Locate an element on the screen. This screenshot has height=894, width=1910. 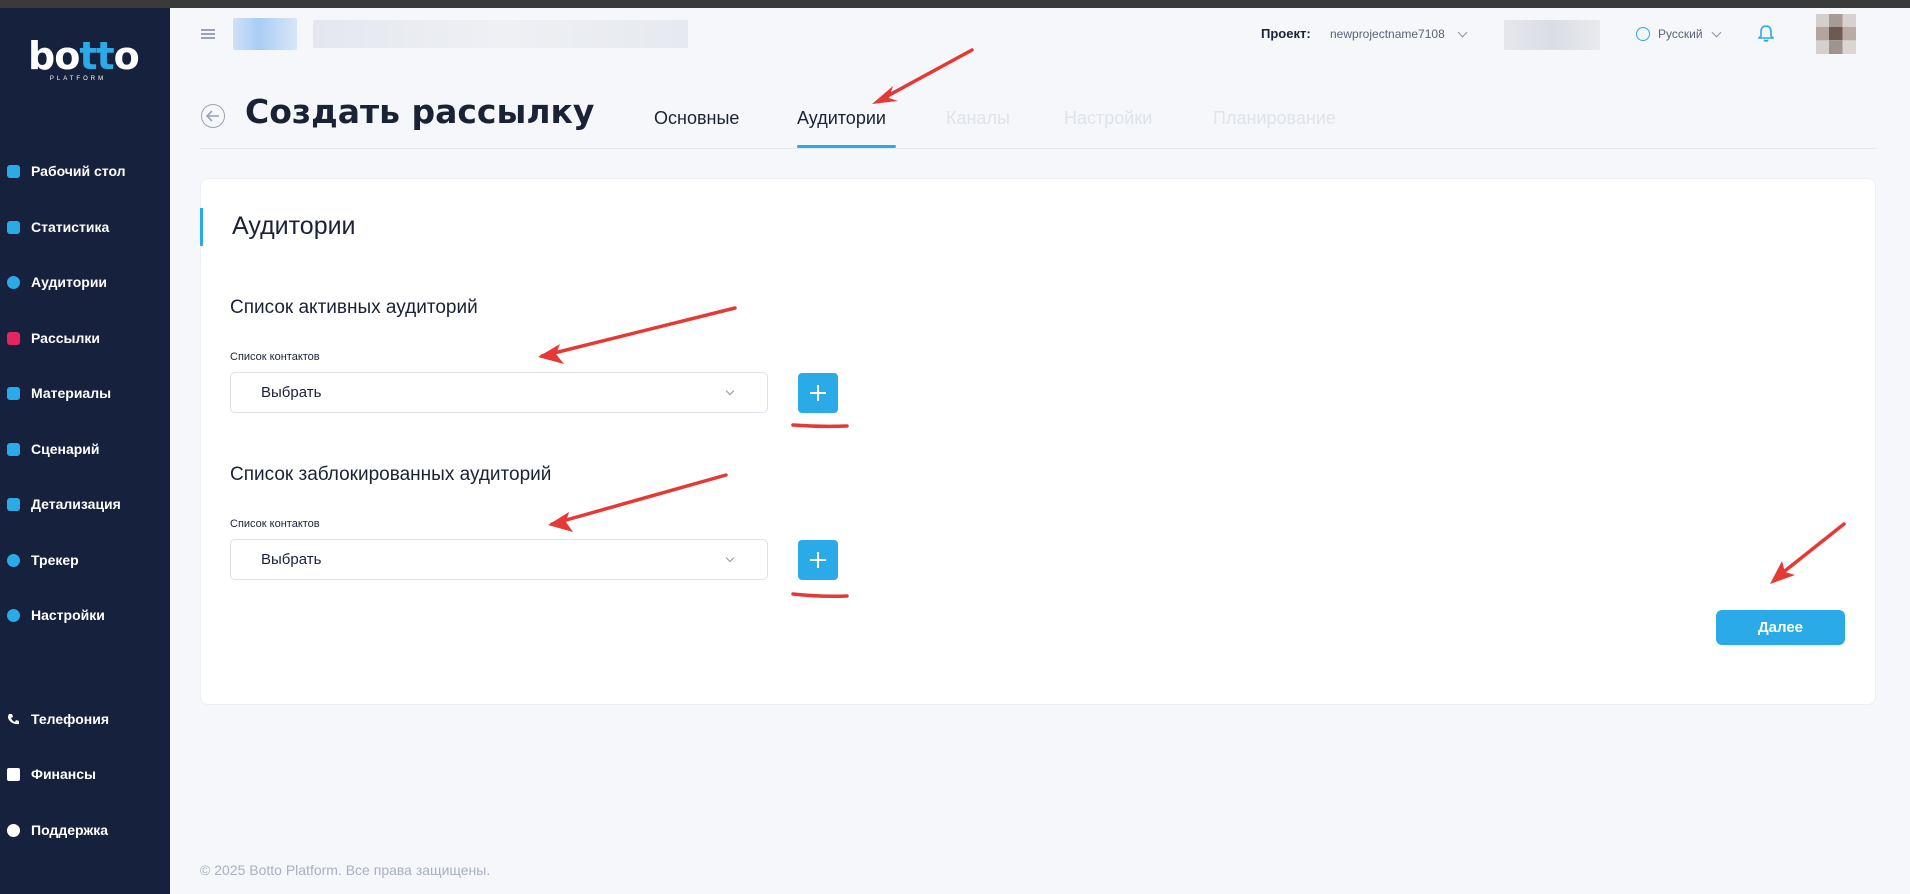
sidebar-item-dashboard: Рабочий стол is located at coordinates (85, 171).